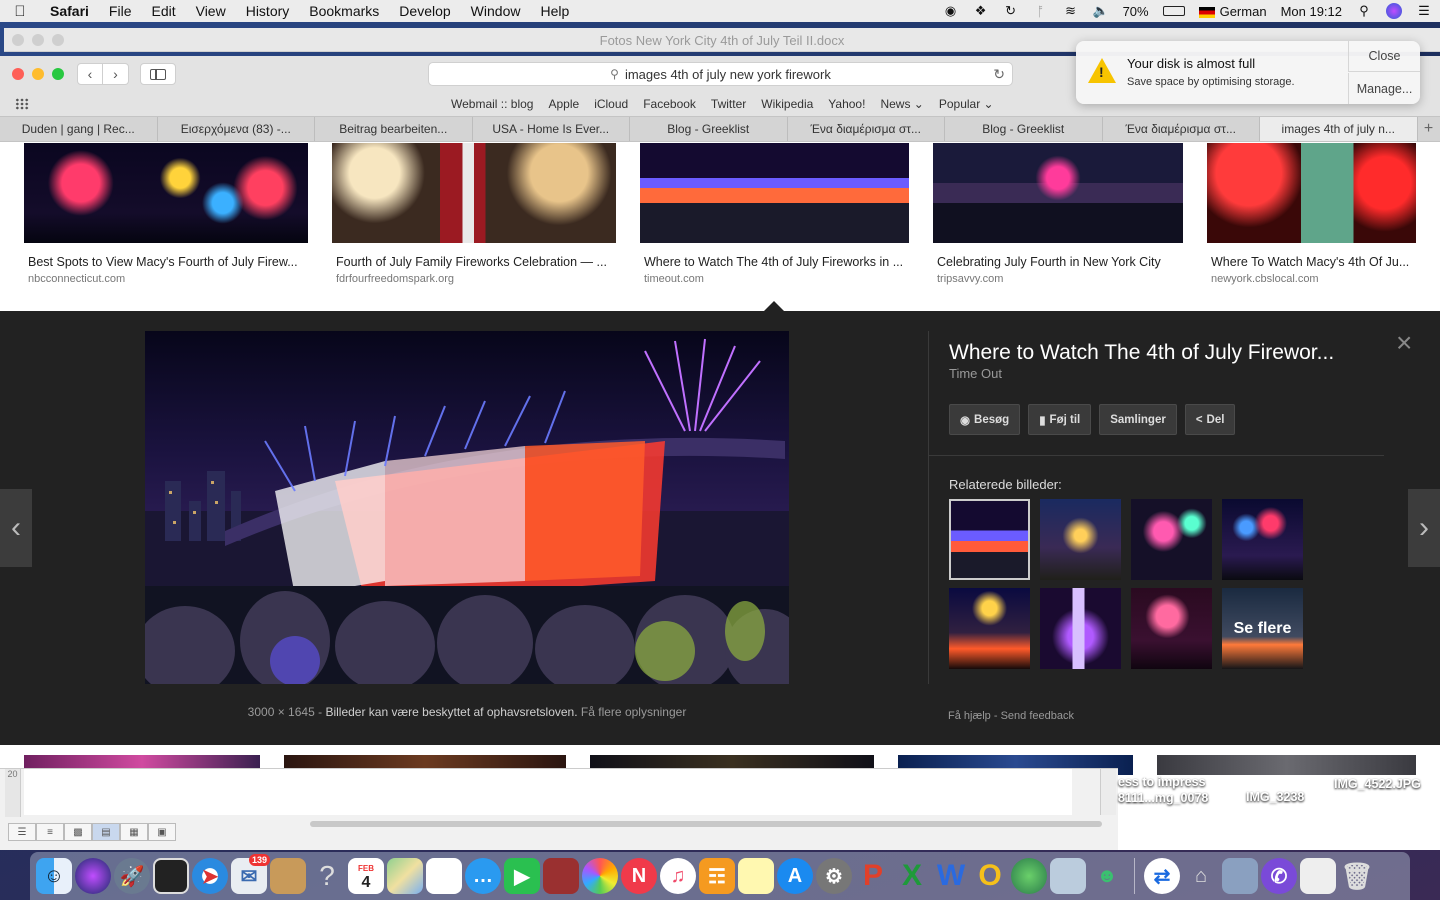 The height and width of the screenshot is (900, 1440). I want to click on address-bar: ⚲ images 4th of july new york firework ↻, so click(720, 74).